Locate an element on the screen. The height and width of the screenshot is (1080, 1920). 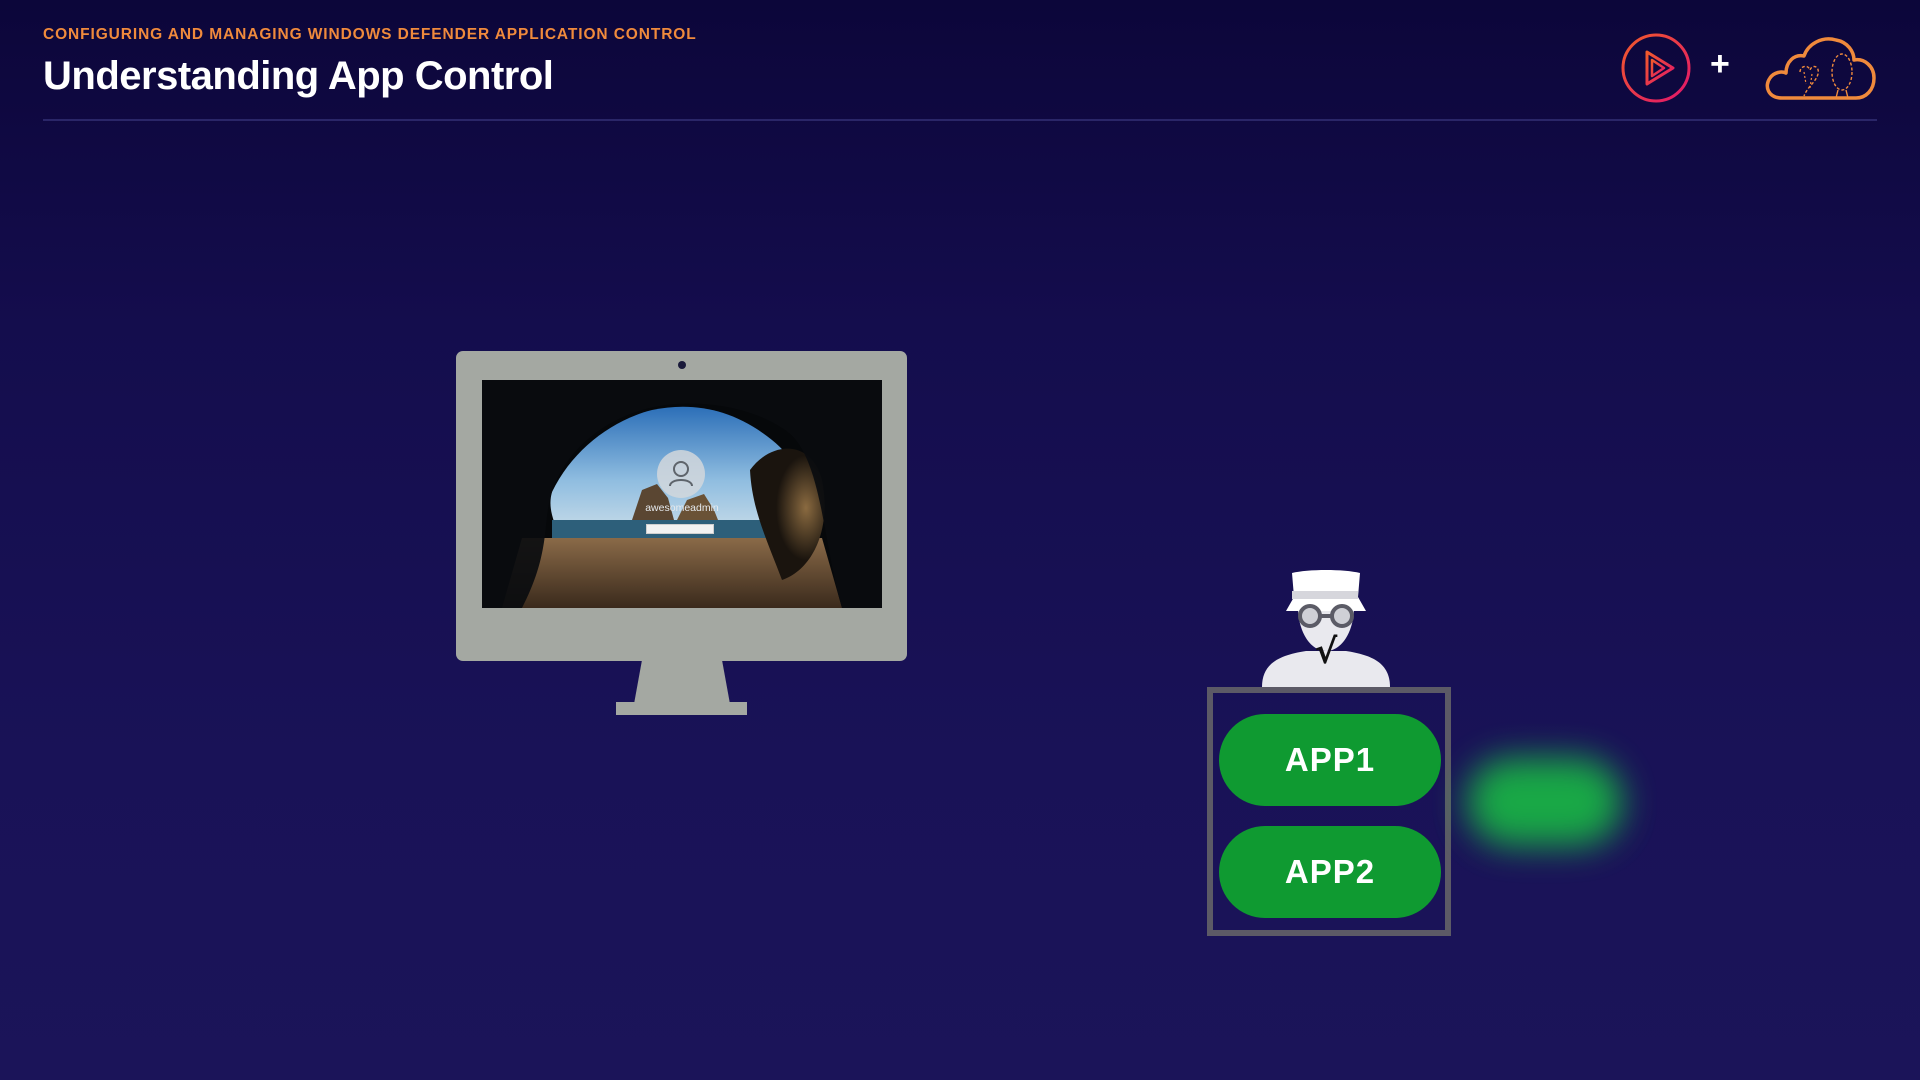
allowed-apps-box: APP1 APP2 is located at coordinates (1329, 811).